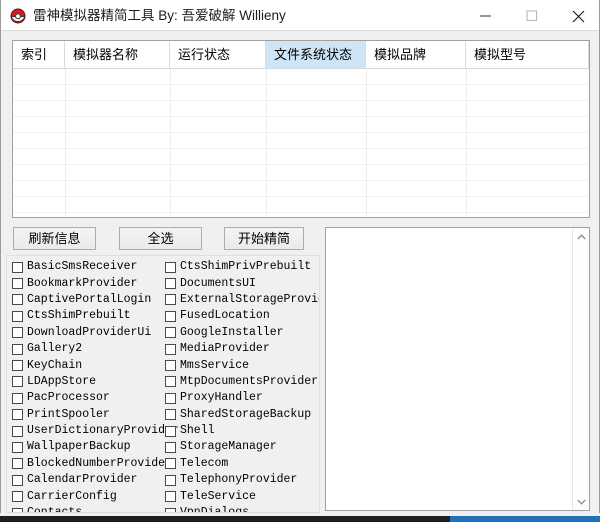  Describe the element at coordinates (242, 508) in the screenshot. I see `checkbox-item: VpnDialogs` at that location.